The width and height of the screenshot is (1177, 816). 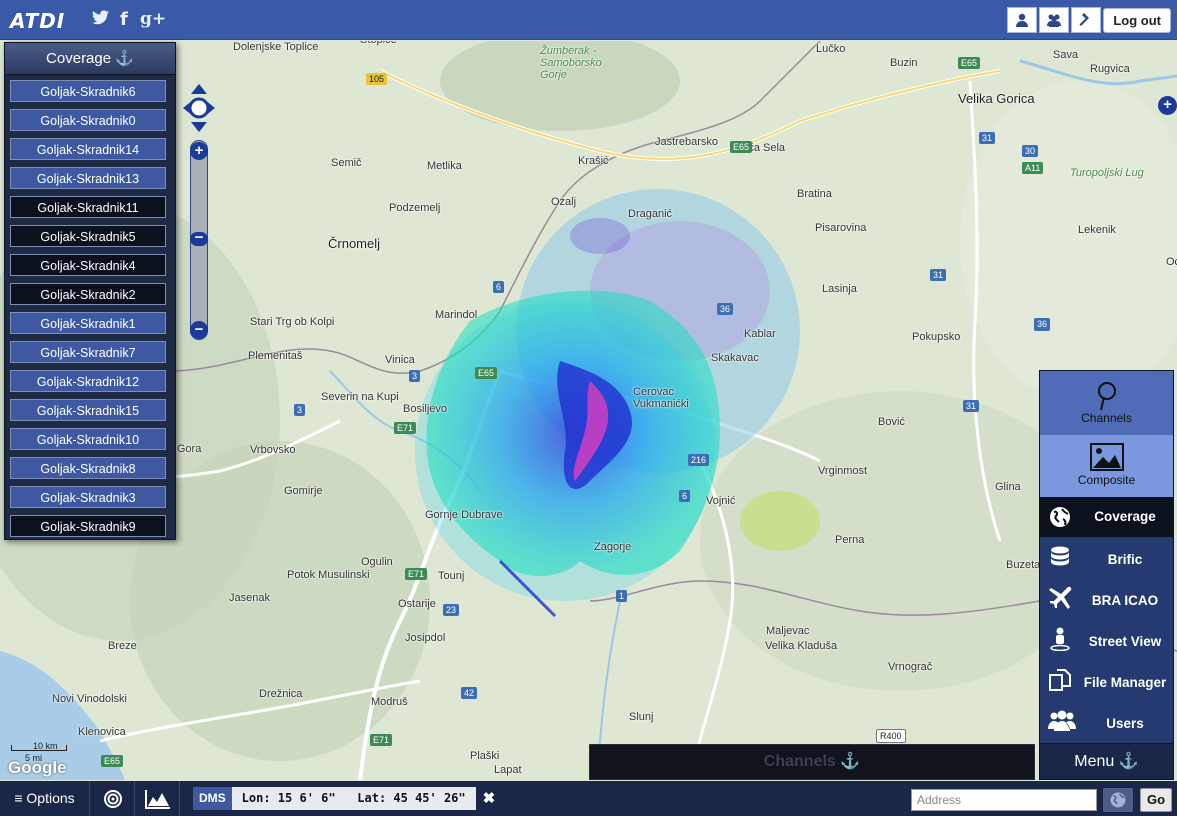 What do you see at coordinates (158, 798) in the screenshot?
I see `profile-chart-icon` at bounding box center [158, 798].